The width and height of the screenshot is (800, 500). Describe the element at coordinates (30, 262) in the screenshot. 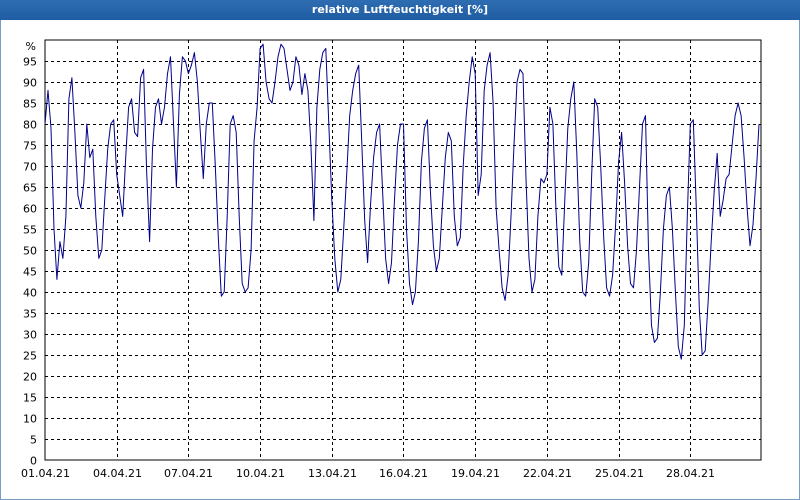

I see `y-tick-labels: 0 5 10 15 20 25 30 35 40 45 50 55 60 65 70 75 80 85 90 95` at that location.